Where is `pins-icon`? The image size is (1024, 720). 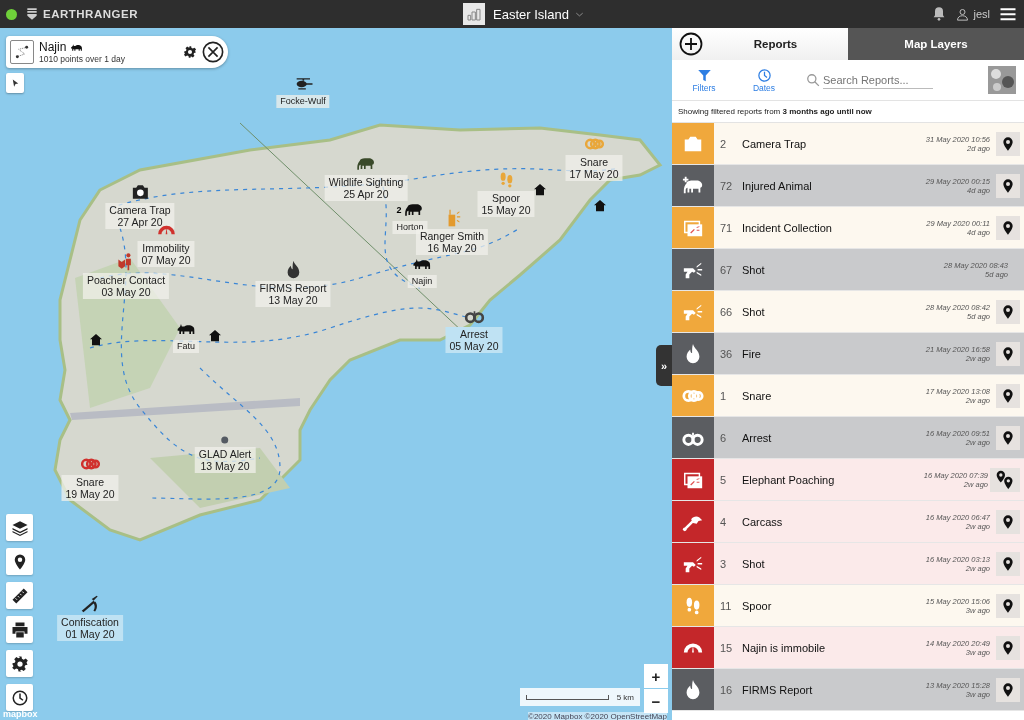
pins-icon is located at coordinates (1005, 479).